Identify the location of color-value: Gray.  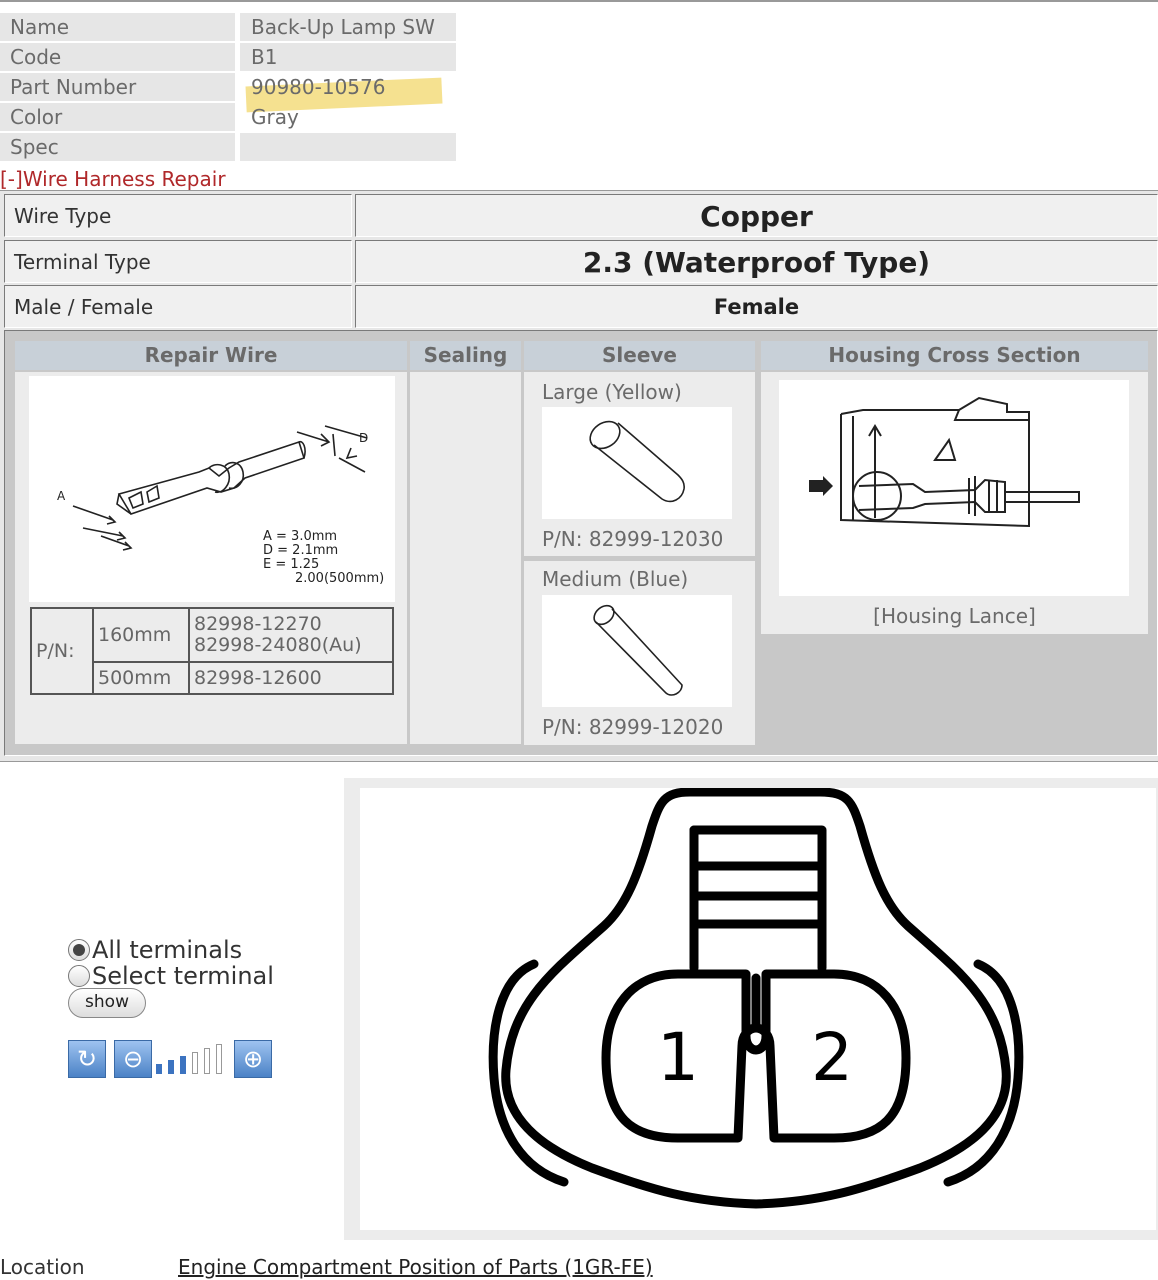
(275, 117).